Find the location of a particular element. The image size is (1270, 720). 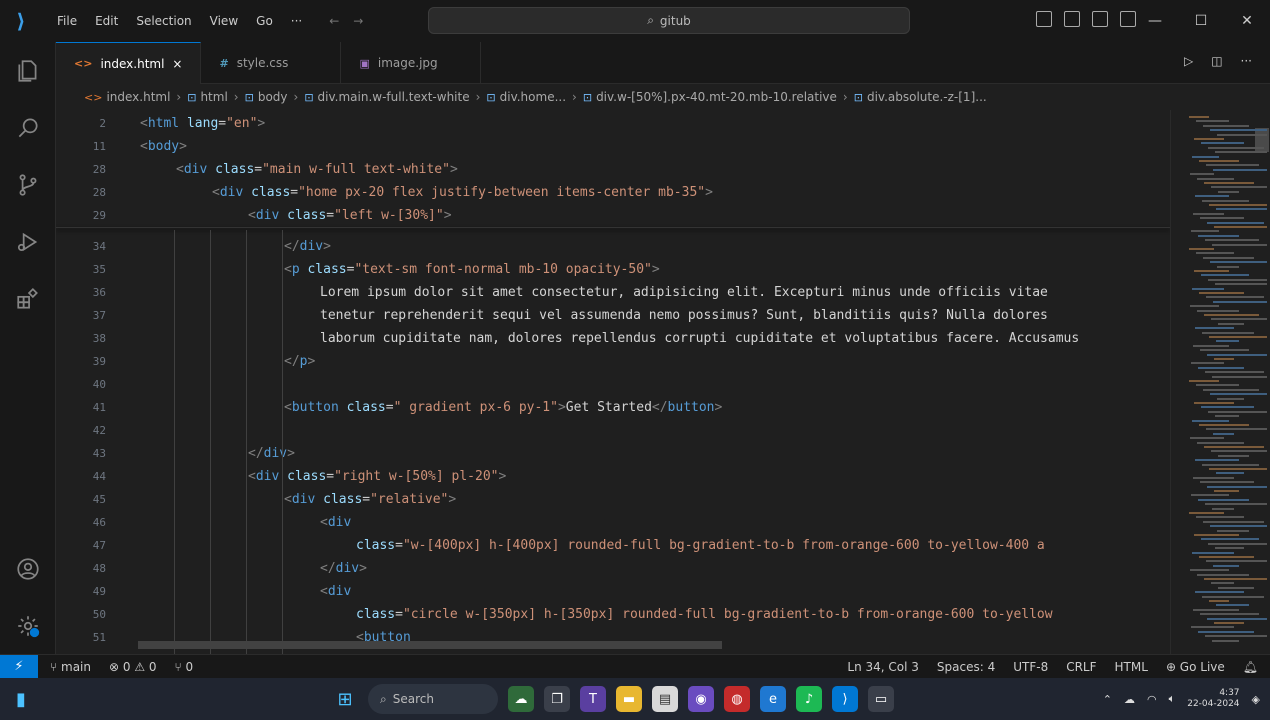

code-line: 2 <html lang="en"> is located at coordinates (613, 123).